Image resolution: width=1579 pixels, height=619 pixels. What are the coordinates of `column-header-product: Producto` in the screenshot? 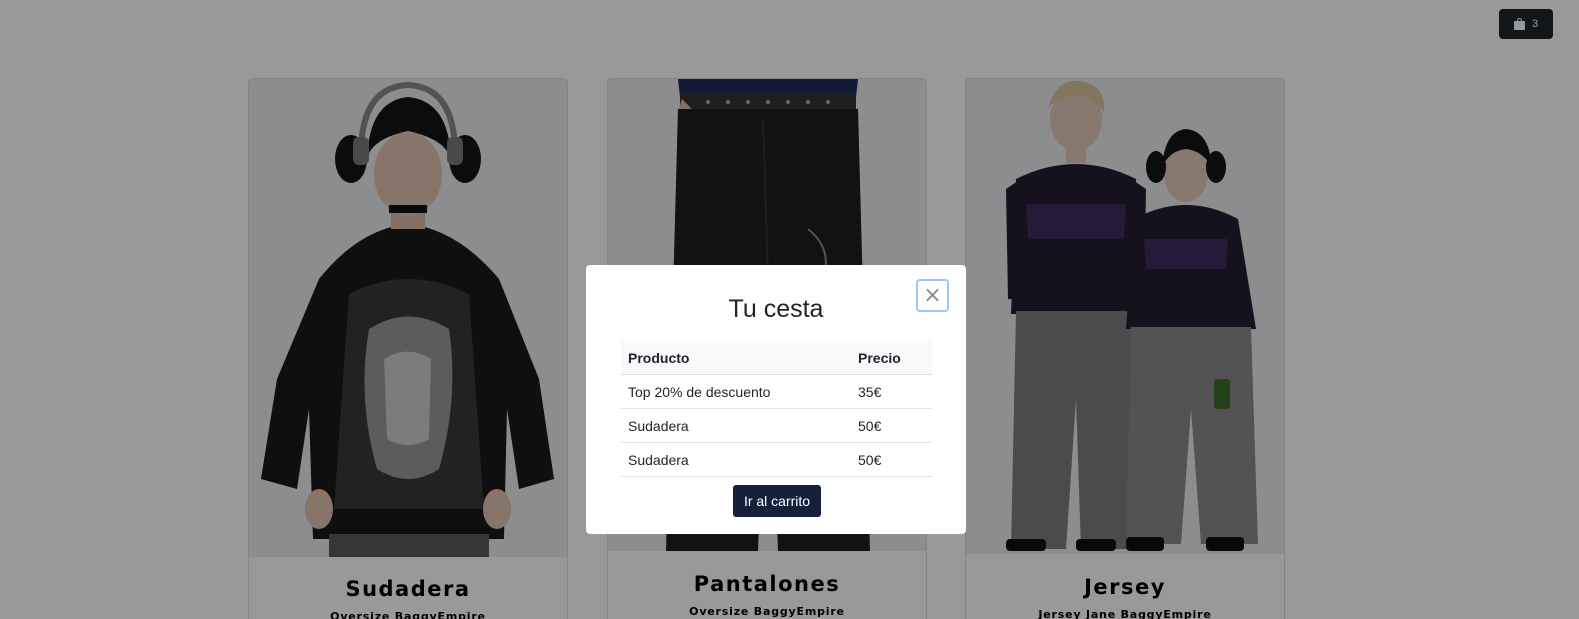 It's located at (736, 358).